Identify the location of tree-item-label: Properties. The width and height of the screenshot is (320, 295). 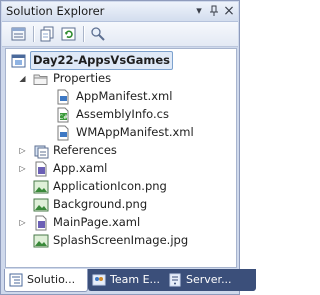
(82, 78).